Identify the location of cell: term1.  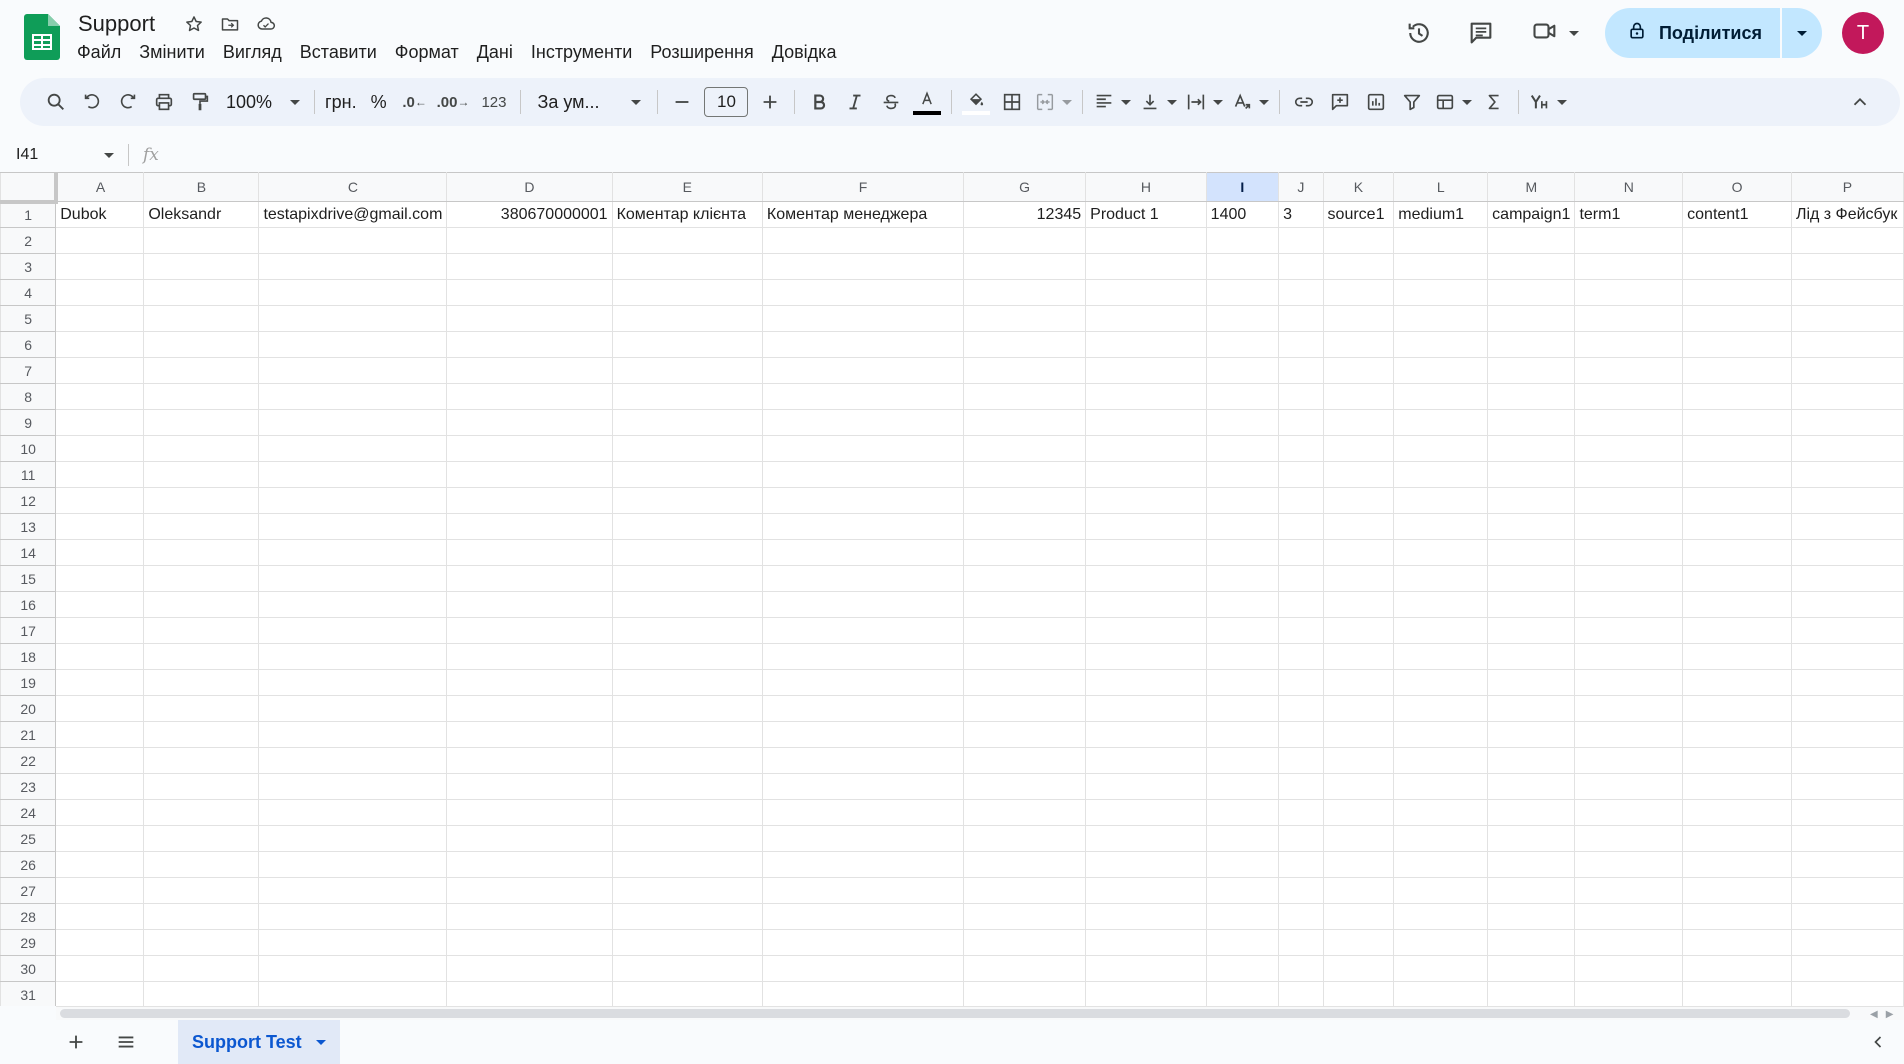
(1629, 214).